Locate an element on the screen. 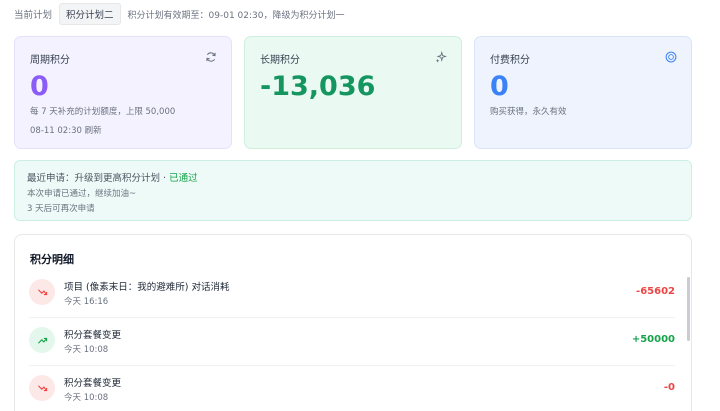  transaction-title: 项目 (像素末日：我的避难所) 对话消耗 is located at coordinates (147, 287).